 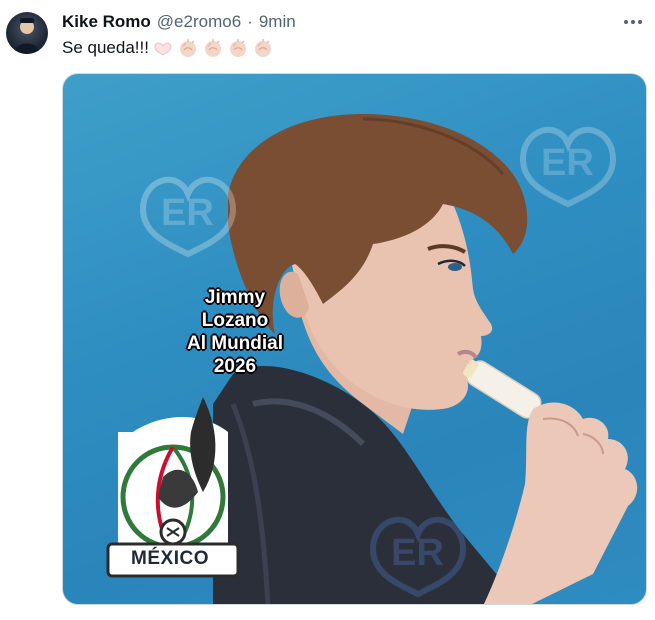 I want to click on tweet-text-content: Se queda!!!, so click(x=105, y=47).